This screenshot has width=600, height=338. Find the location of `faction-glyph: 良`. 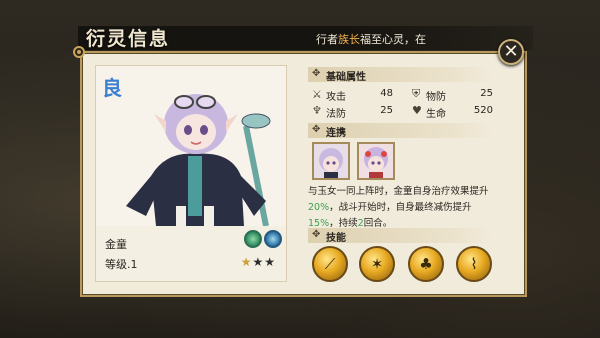

faction-glyph: 良 is located at coordinates (112, 88).